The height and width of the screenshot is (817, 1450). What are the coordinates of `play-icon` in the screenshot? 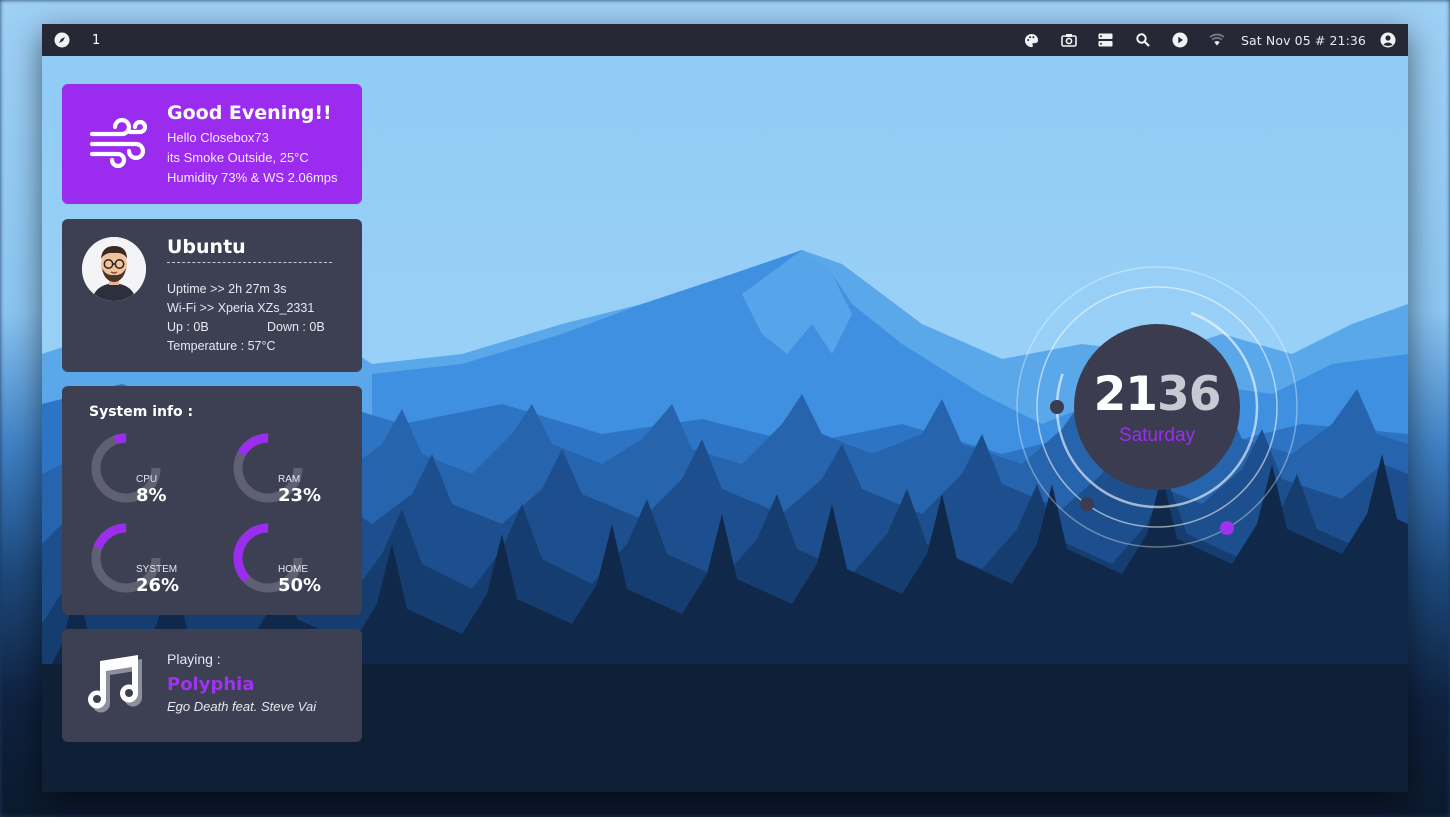 It's located at (1179, 40).